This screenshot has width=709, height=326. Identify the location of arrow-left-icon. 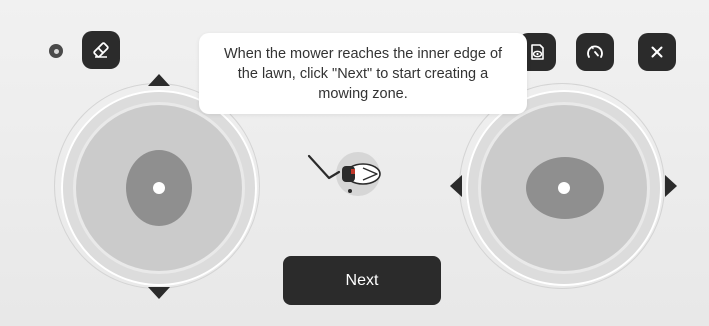
(456, 186).